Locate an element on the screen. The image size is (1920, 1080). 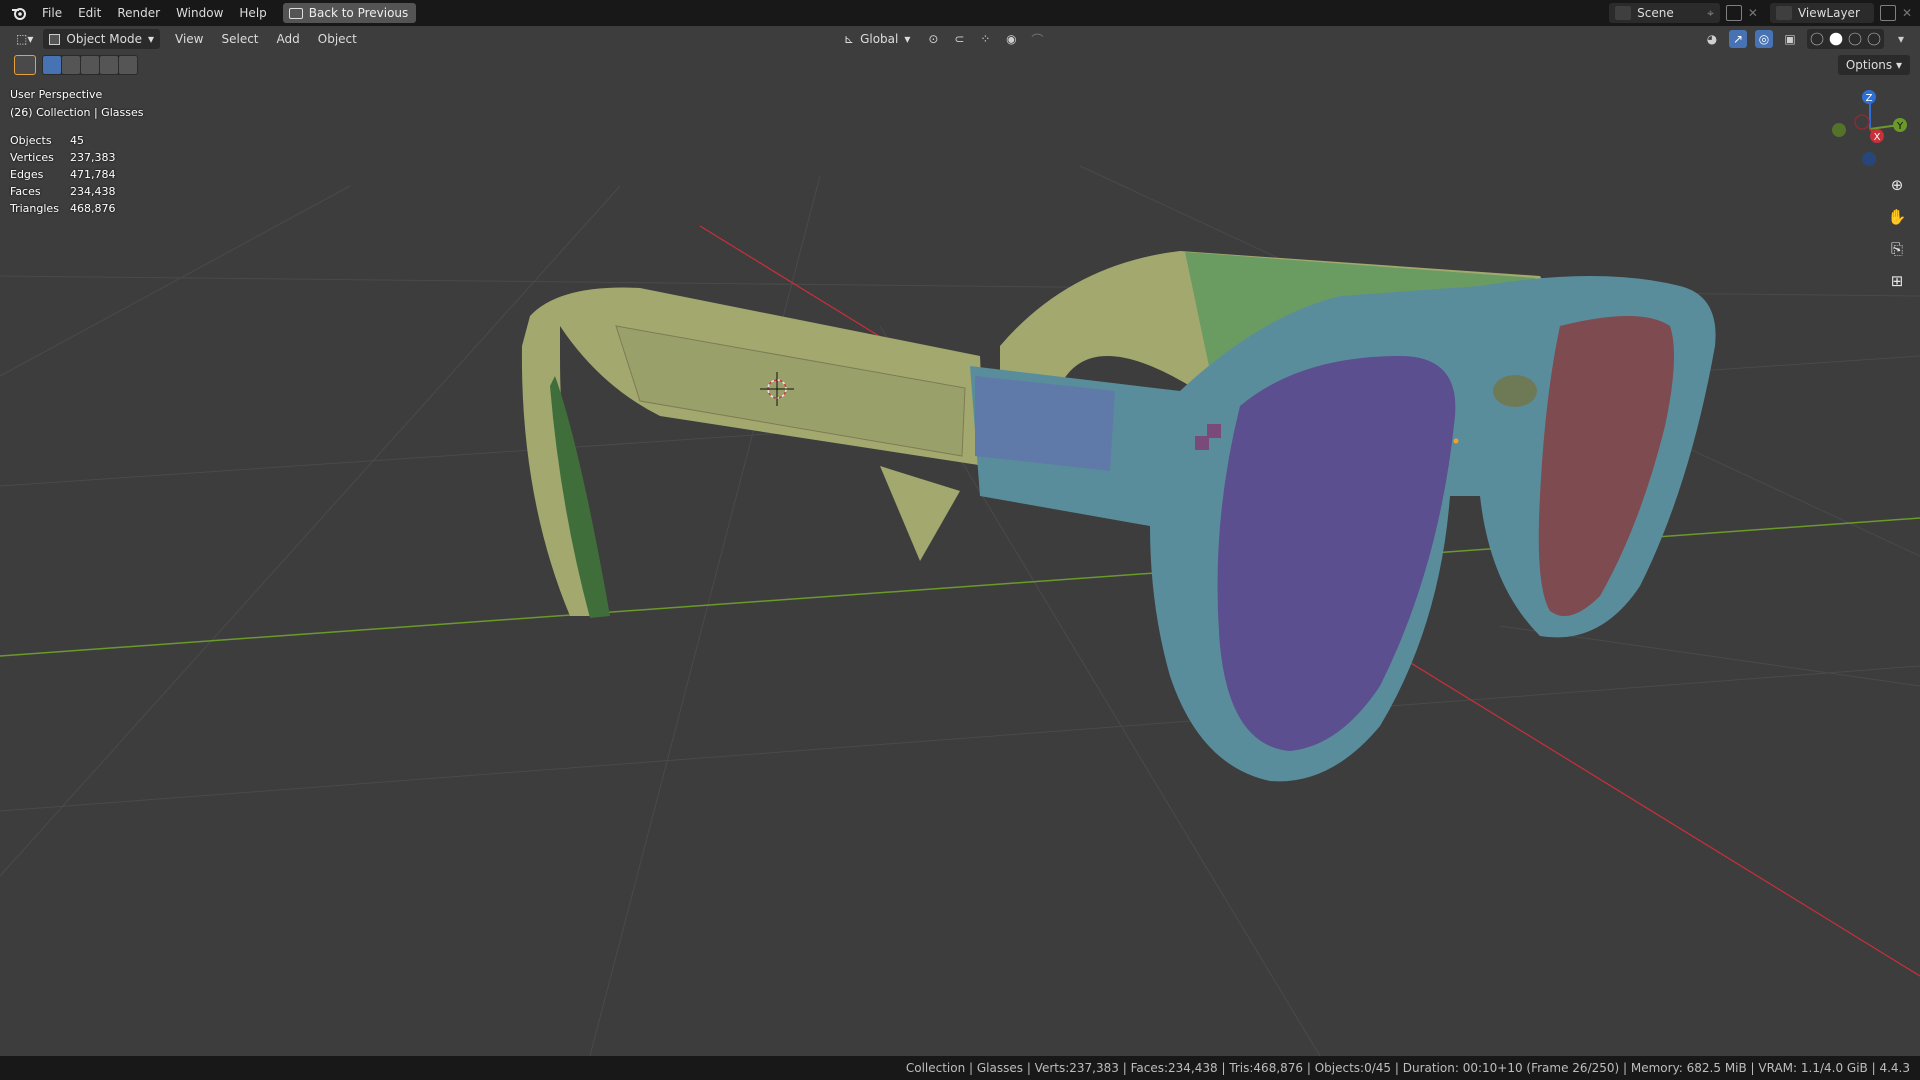
visibility-icon: ◕ is located at coordinates (1712, 39).